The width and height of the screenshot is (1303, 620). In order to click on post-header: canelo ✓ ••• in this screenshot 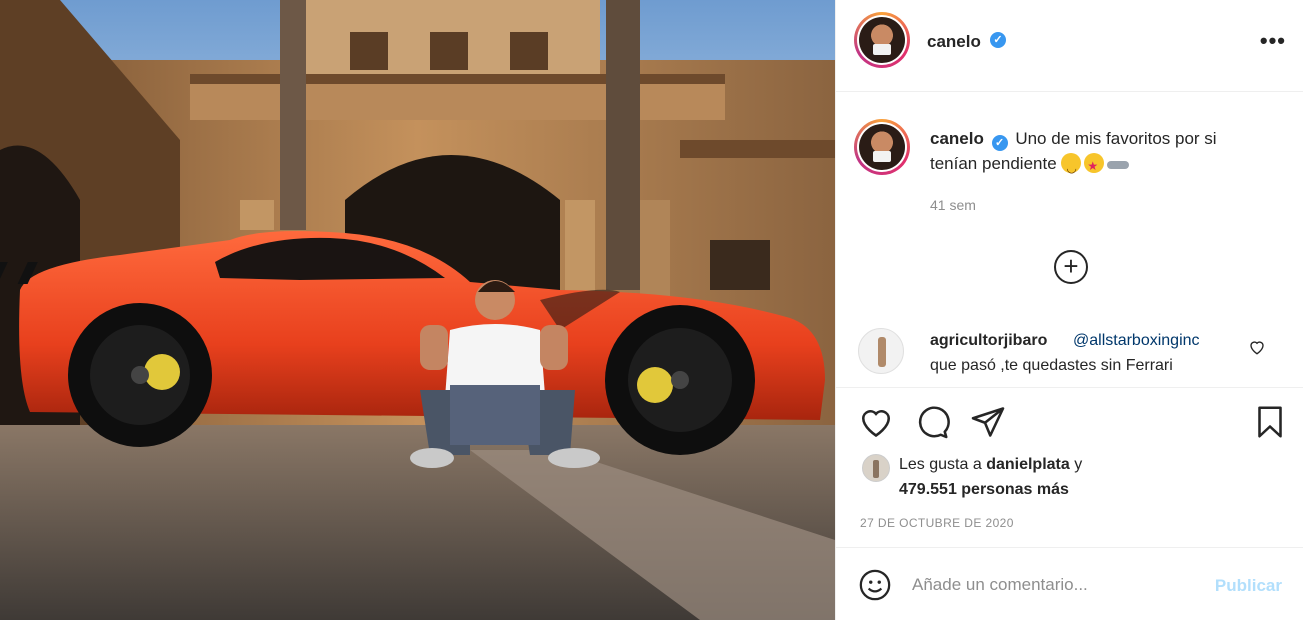, I will do `click(1069, 46)`.